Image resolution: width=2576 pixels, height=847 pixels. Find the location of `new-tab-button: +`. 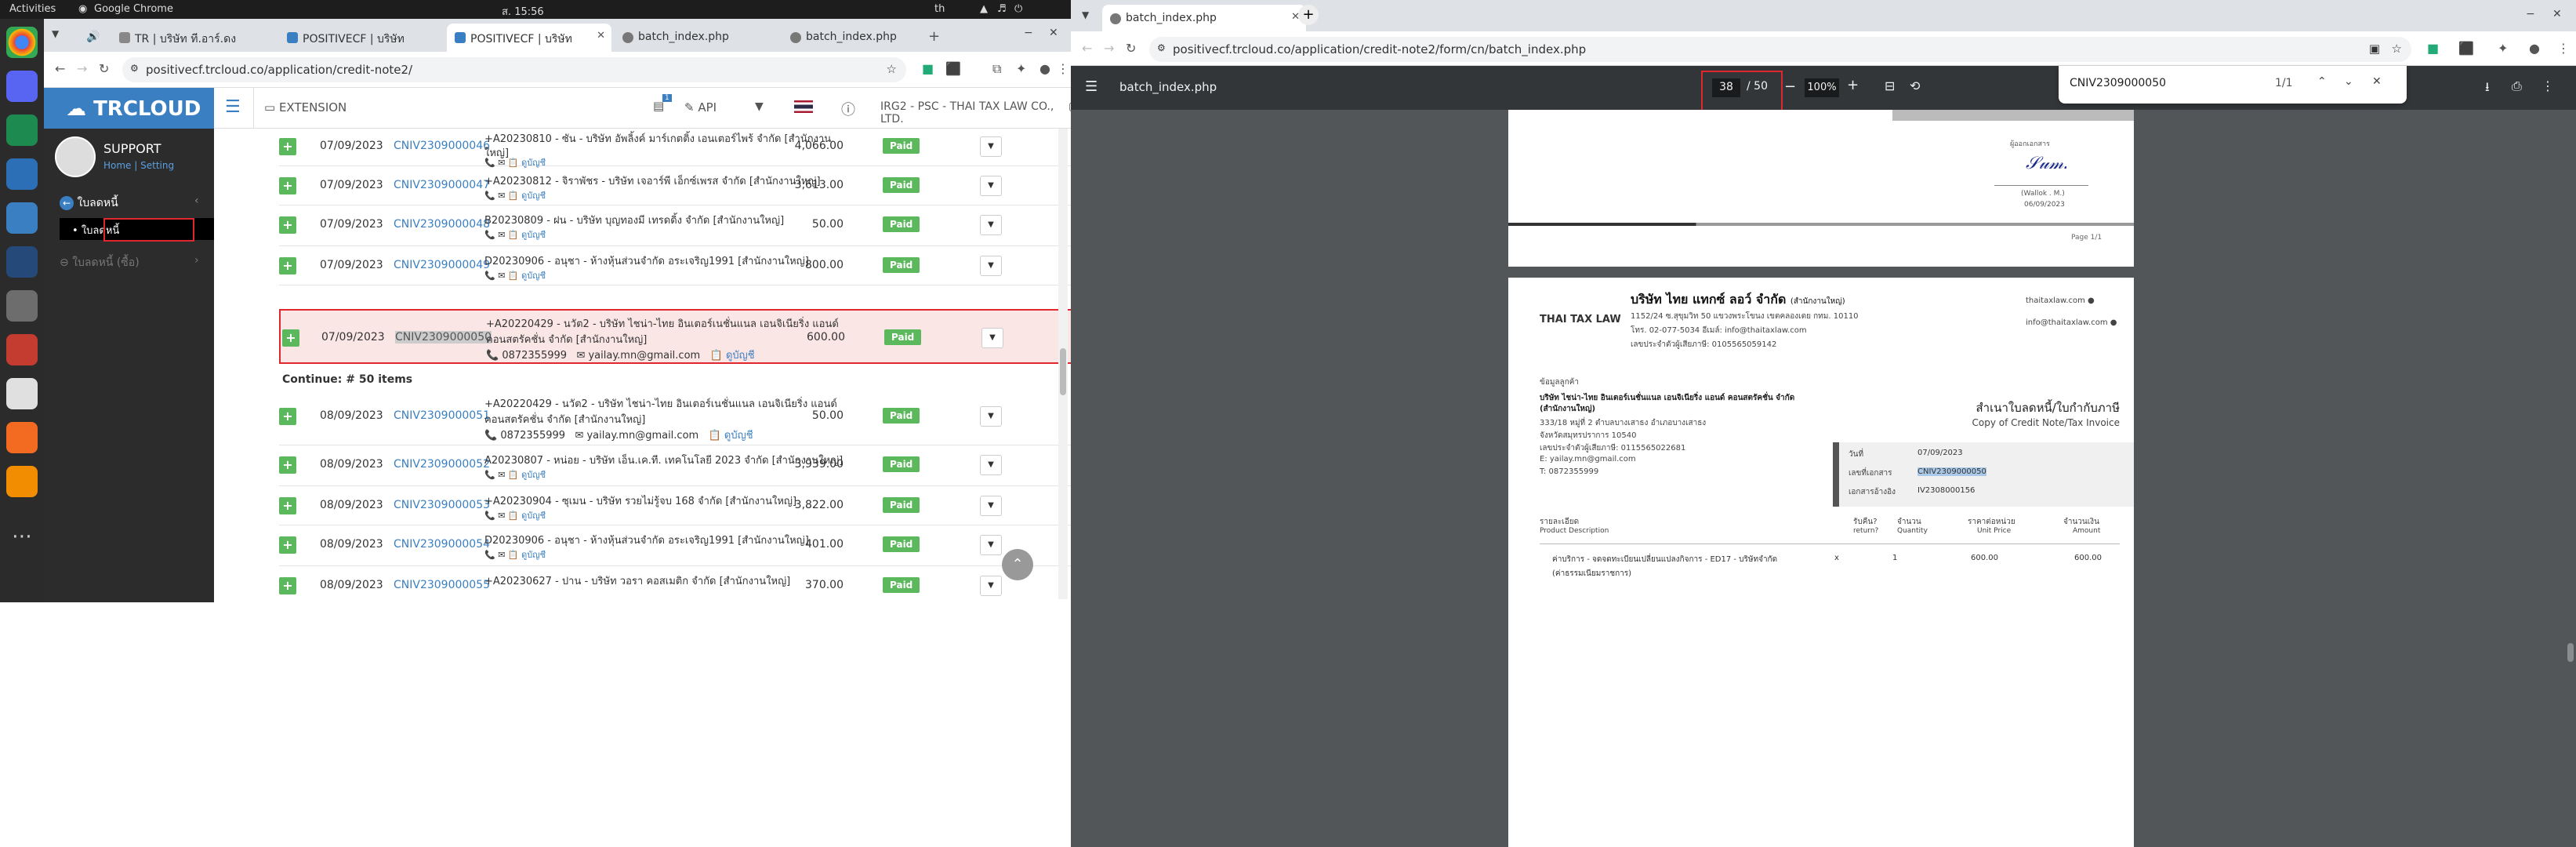

new-tab-button: + is located at coordinates (1308, 15).